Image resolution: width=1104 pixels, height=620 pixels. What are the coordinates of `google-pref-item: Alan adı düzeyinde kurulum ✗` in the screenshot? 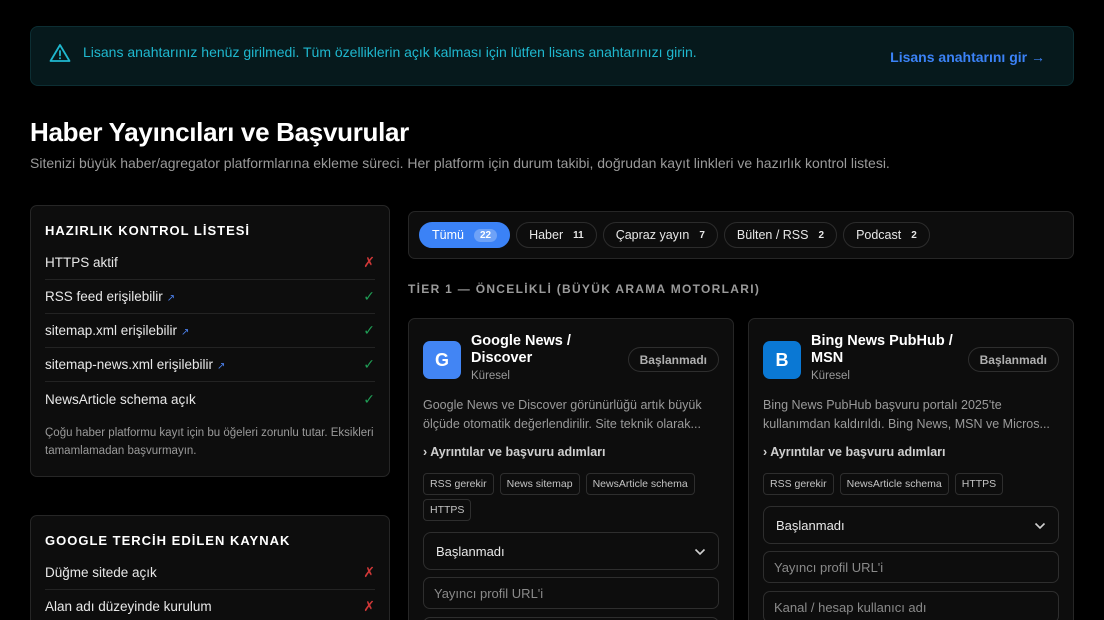 It's located at (210, 605).